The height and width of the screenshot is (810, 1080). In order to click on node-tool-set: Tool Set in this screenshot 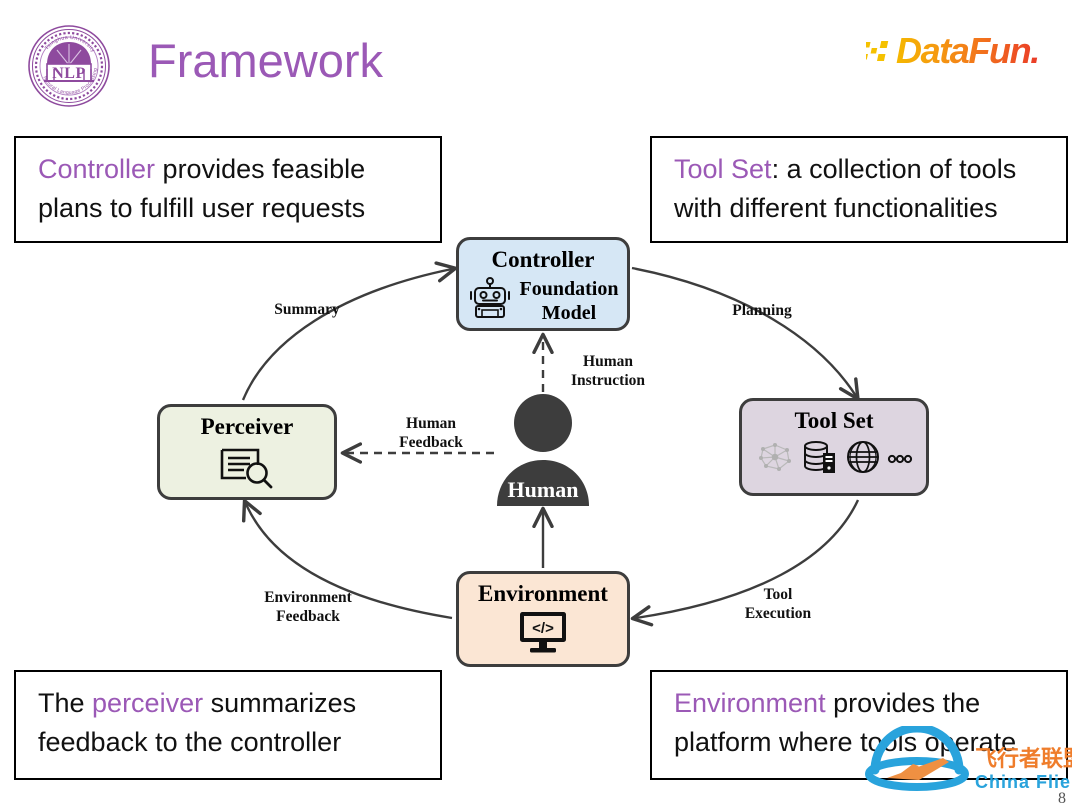, I will do `click(834, 447)`.